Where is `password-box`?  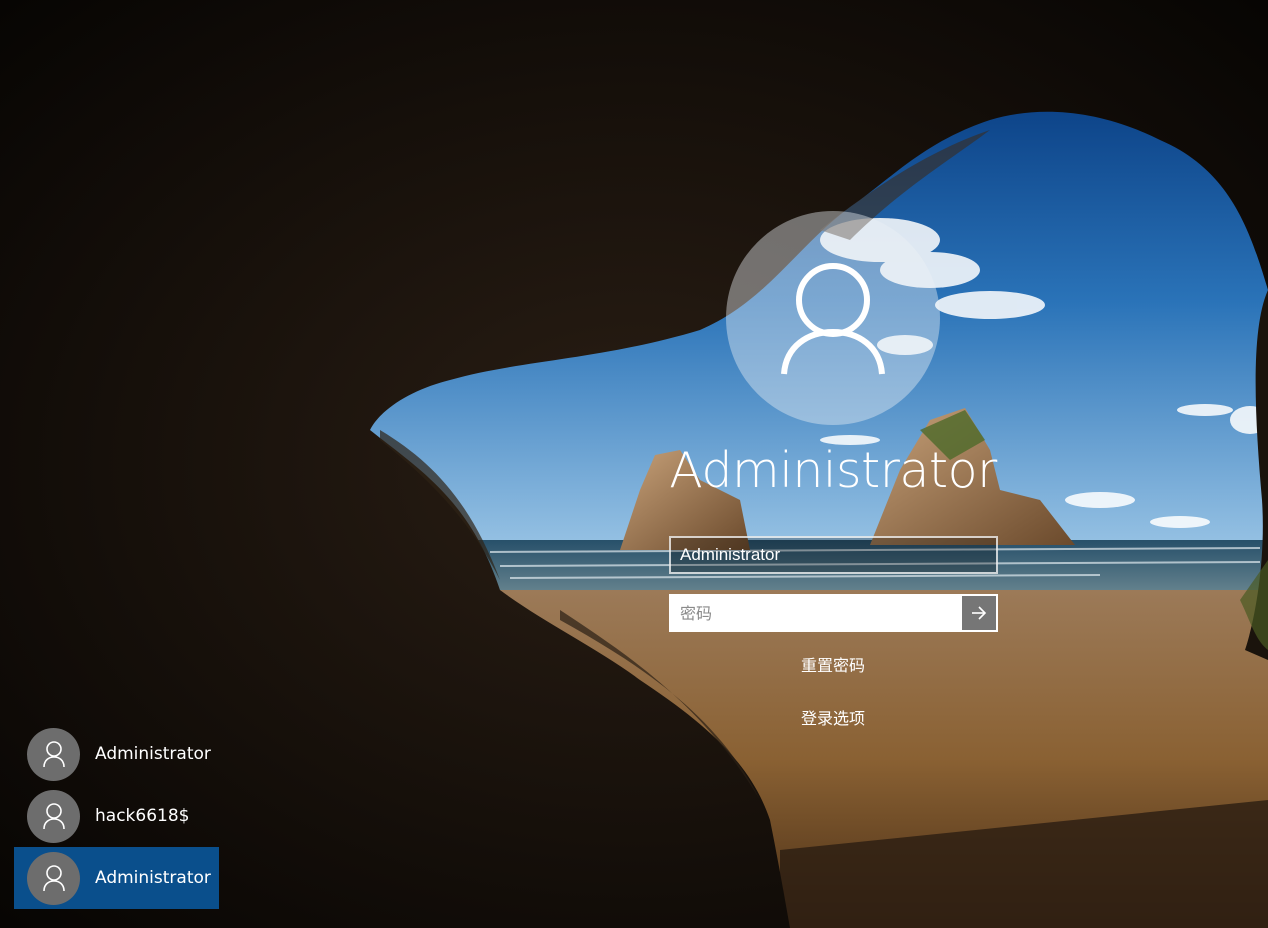 password-box is located at coordinates (833, 613).